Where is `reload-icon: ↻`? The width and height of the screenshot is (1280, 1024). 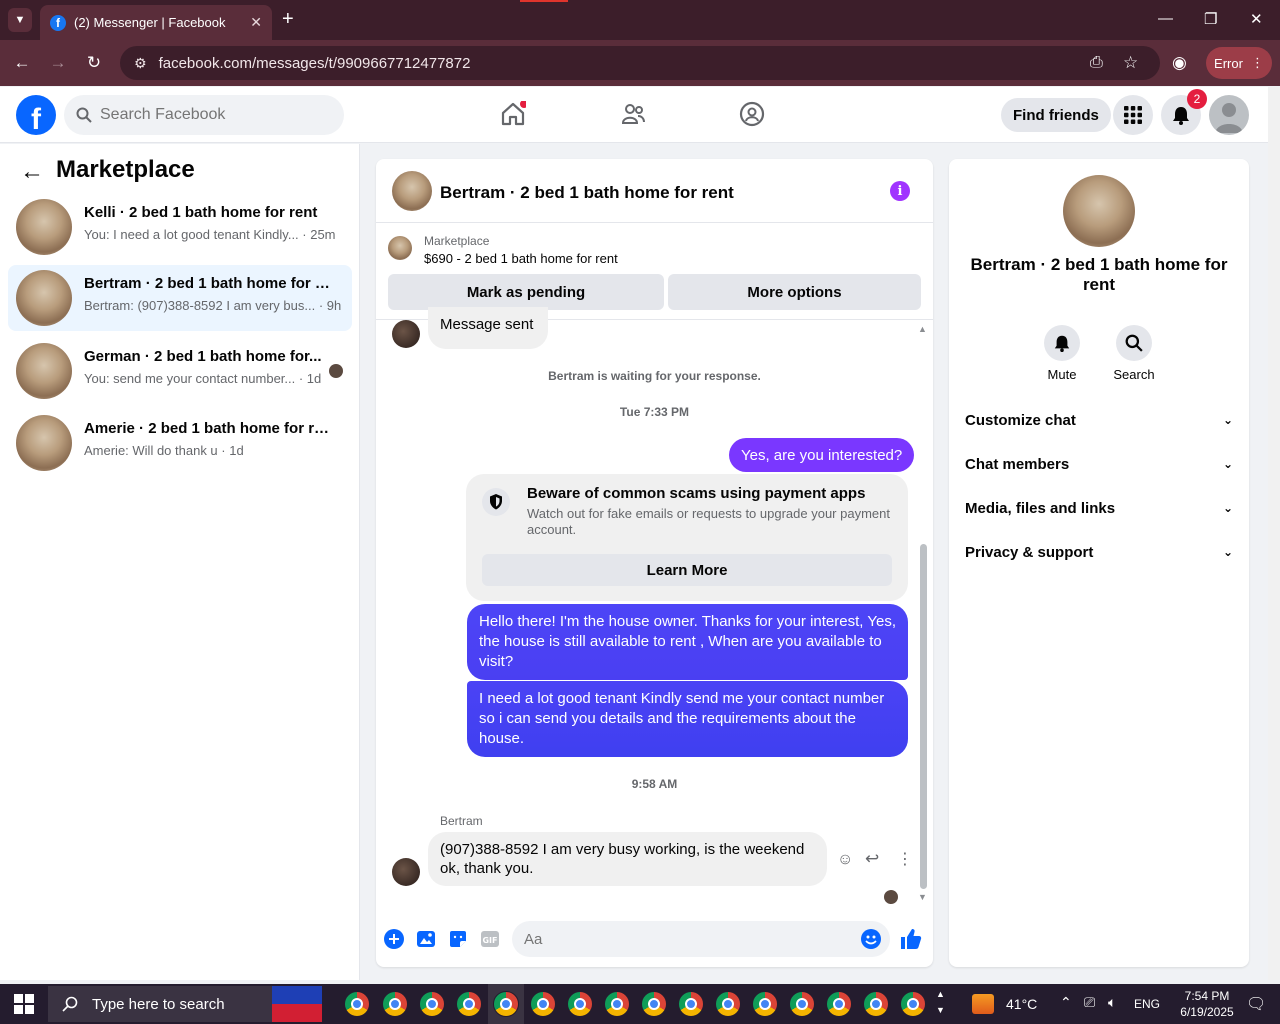
reload-icon: ↻ is located at coordinates (94, 63).